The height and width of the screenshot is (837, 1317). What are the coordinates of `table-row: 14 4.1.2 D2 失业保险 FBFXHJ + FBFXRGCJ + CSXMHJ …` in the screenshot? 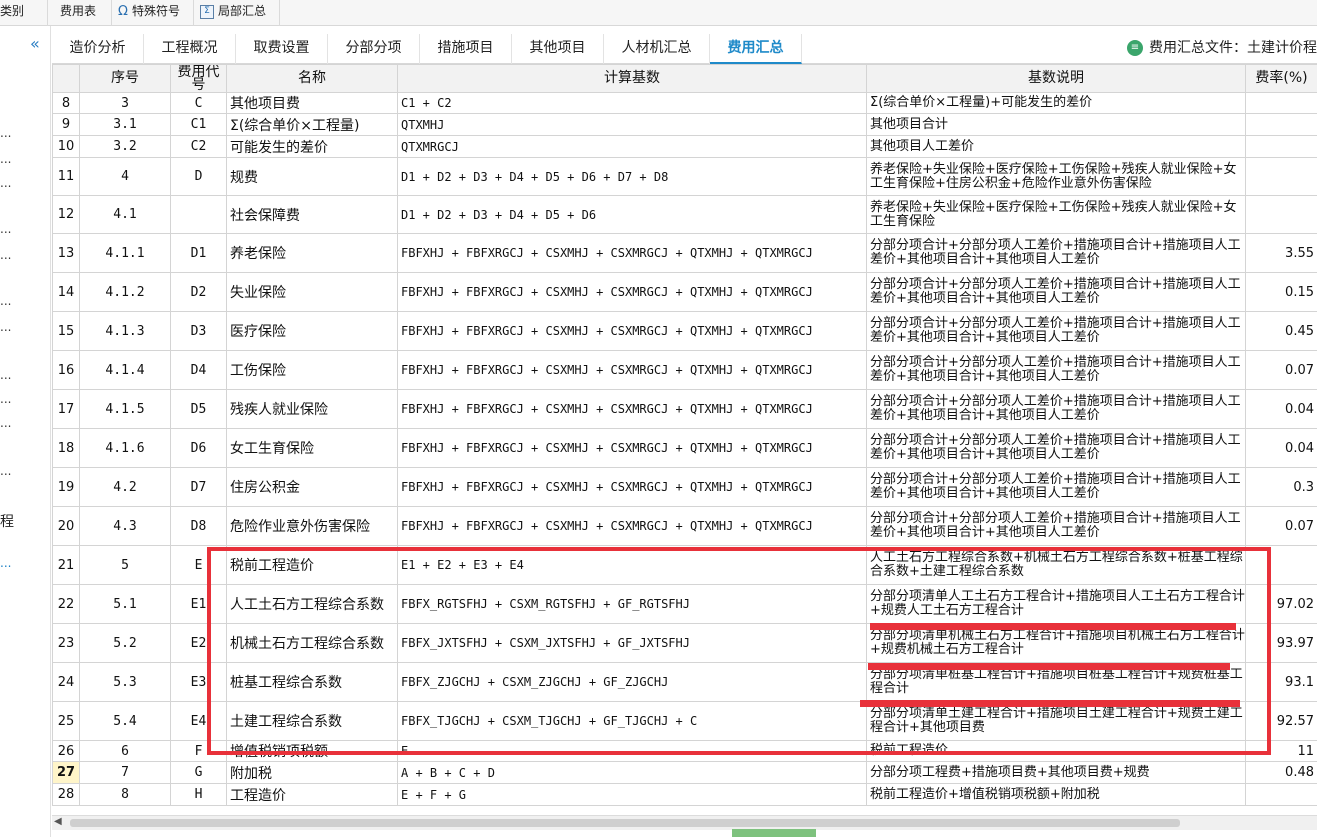 It's located at (684, 292).